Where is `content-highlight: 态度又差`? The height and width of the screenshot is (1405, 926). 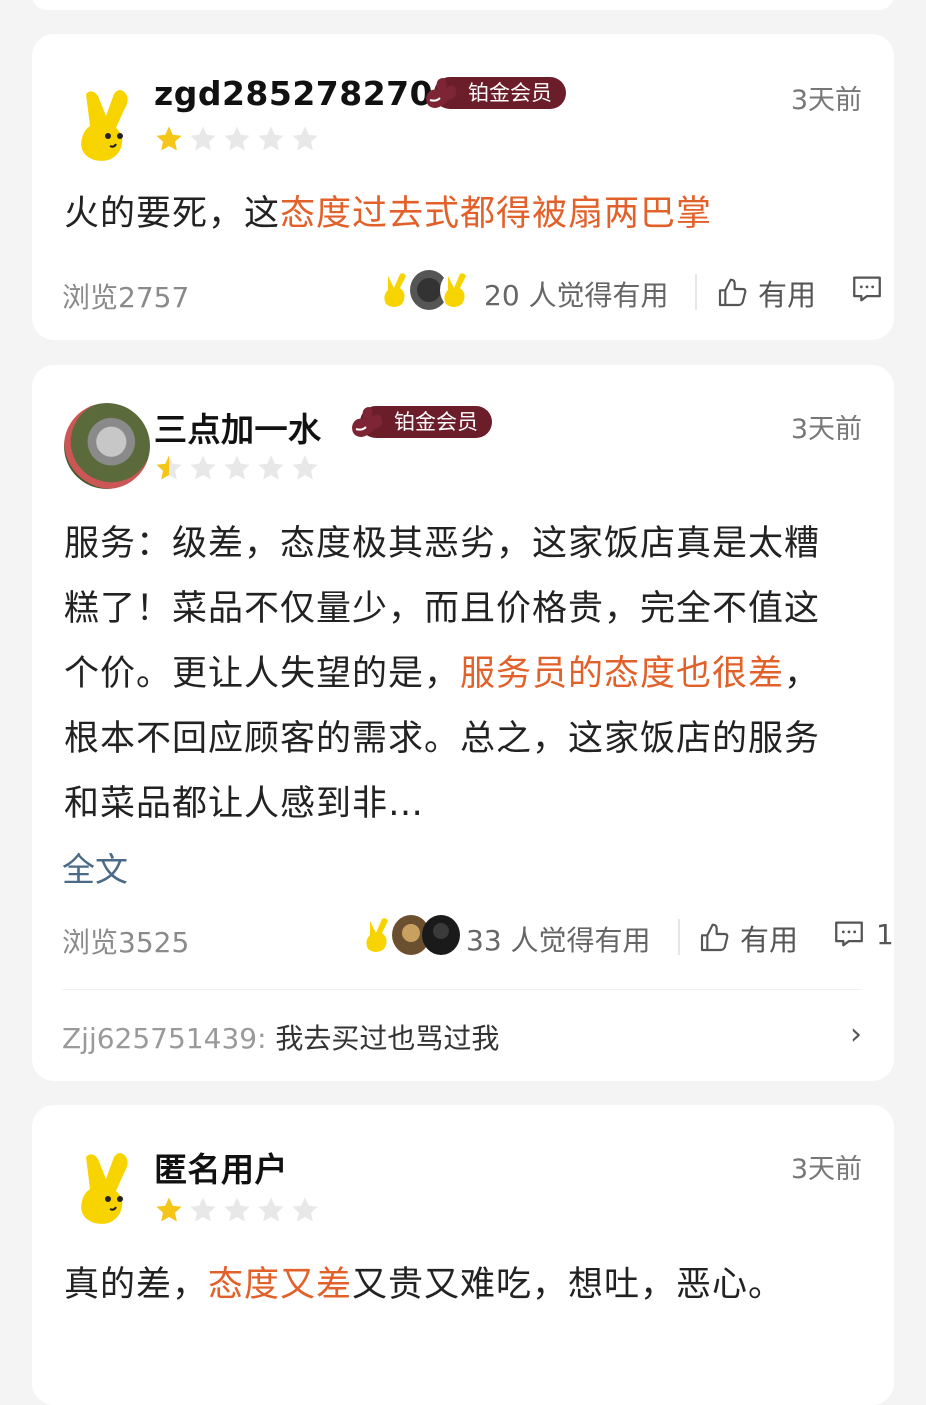 content-highlight: 态度又差 is located at coordinates (280, 1285).